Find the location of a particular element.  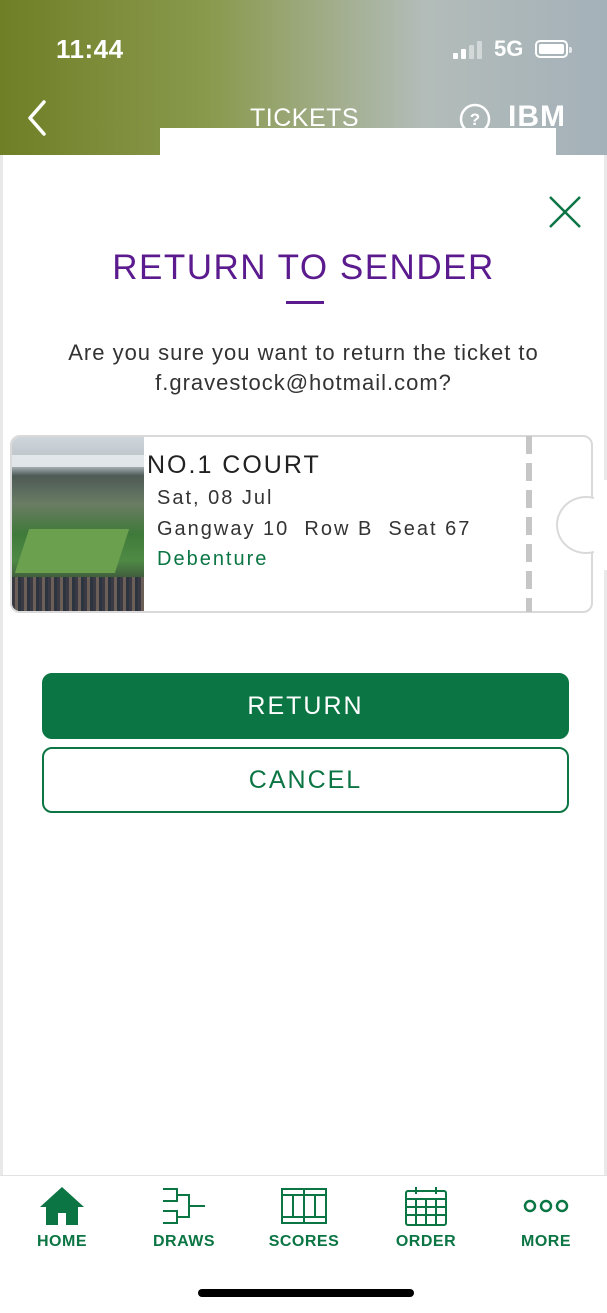

tab-order: ORDER is located at coordinates (426, 1218).